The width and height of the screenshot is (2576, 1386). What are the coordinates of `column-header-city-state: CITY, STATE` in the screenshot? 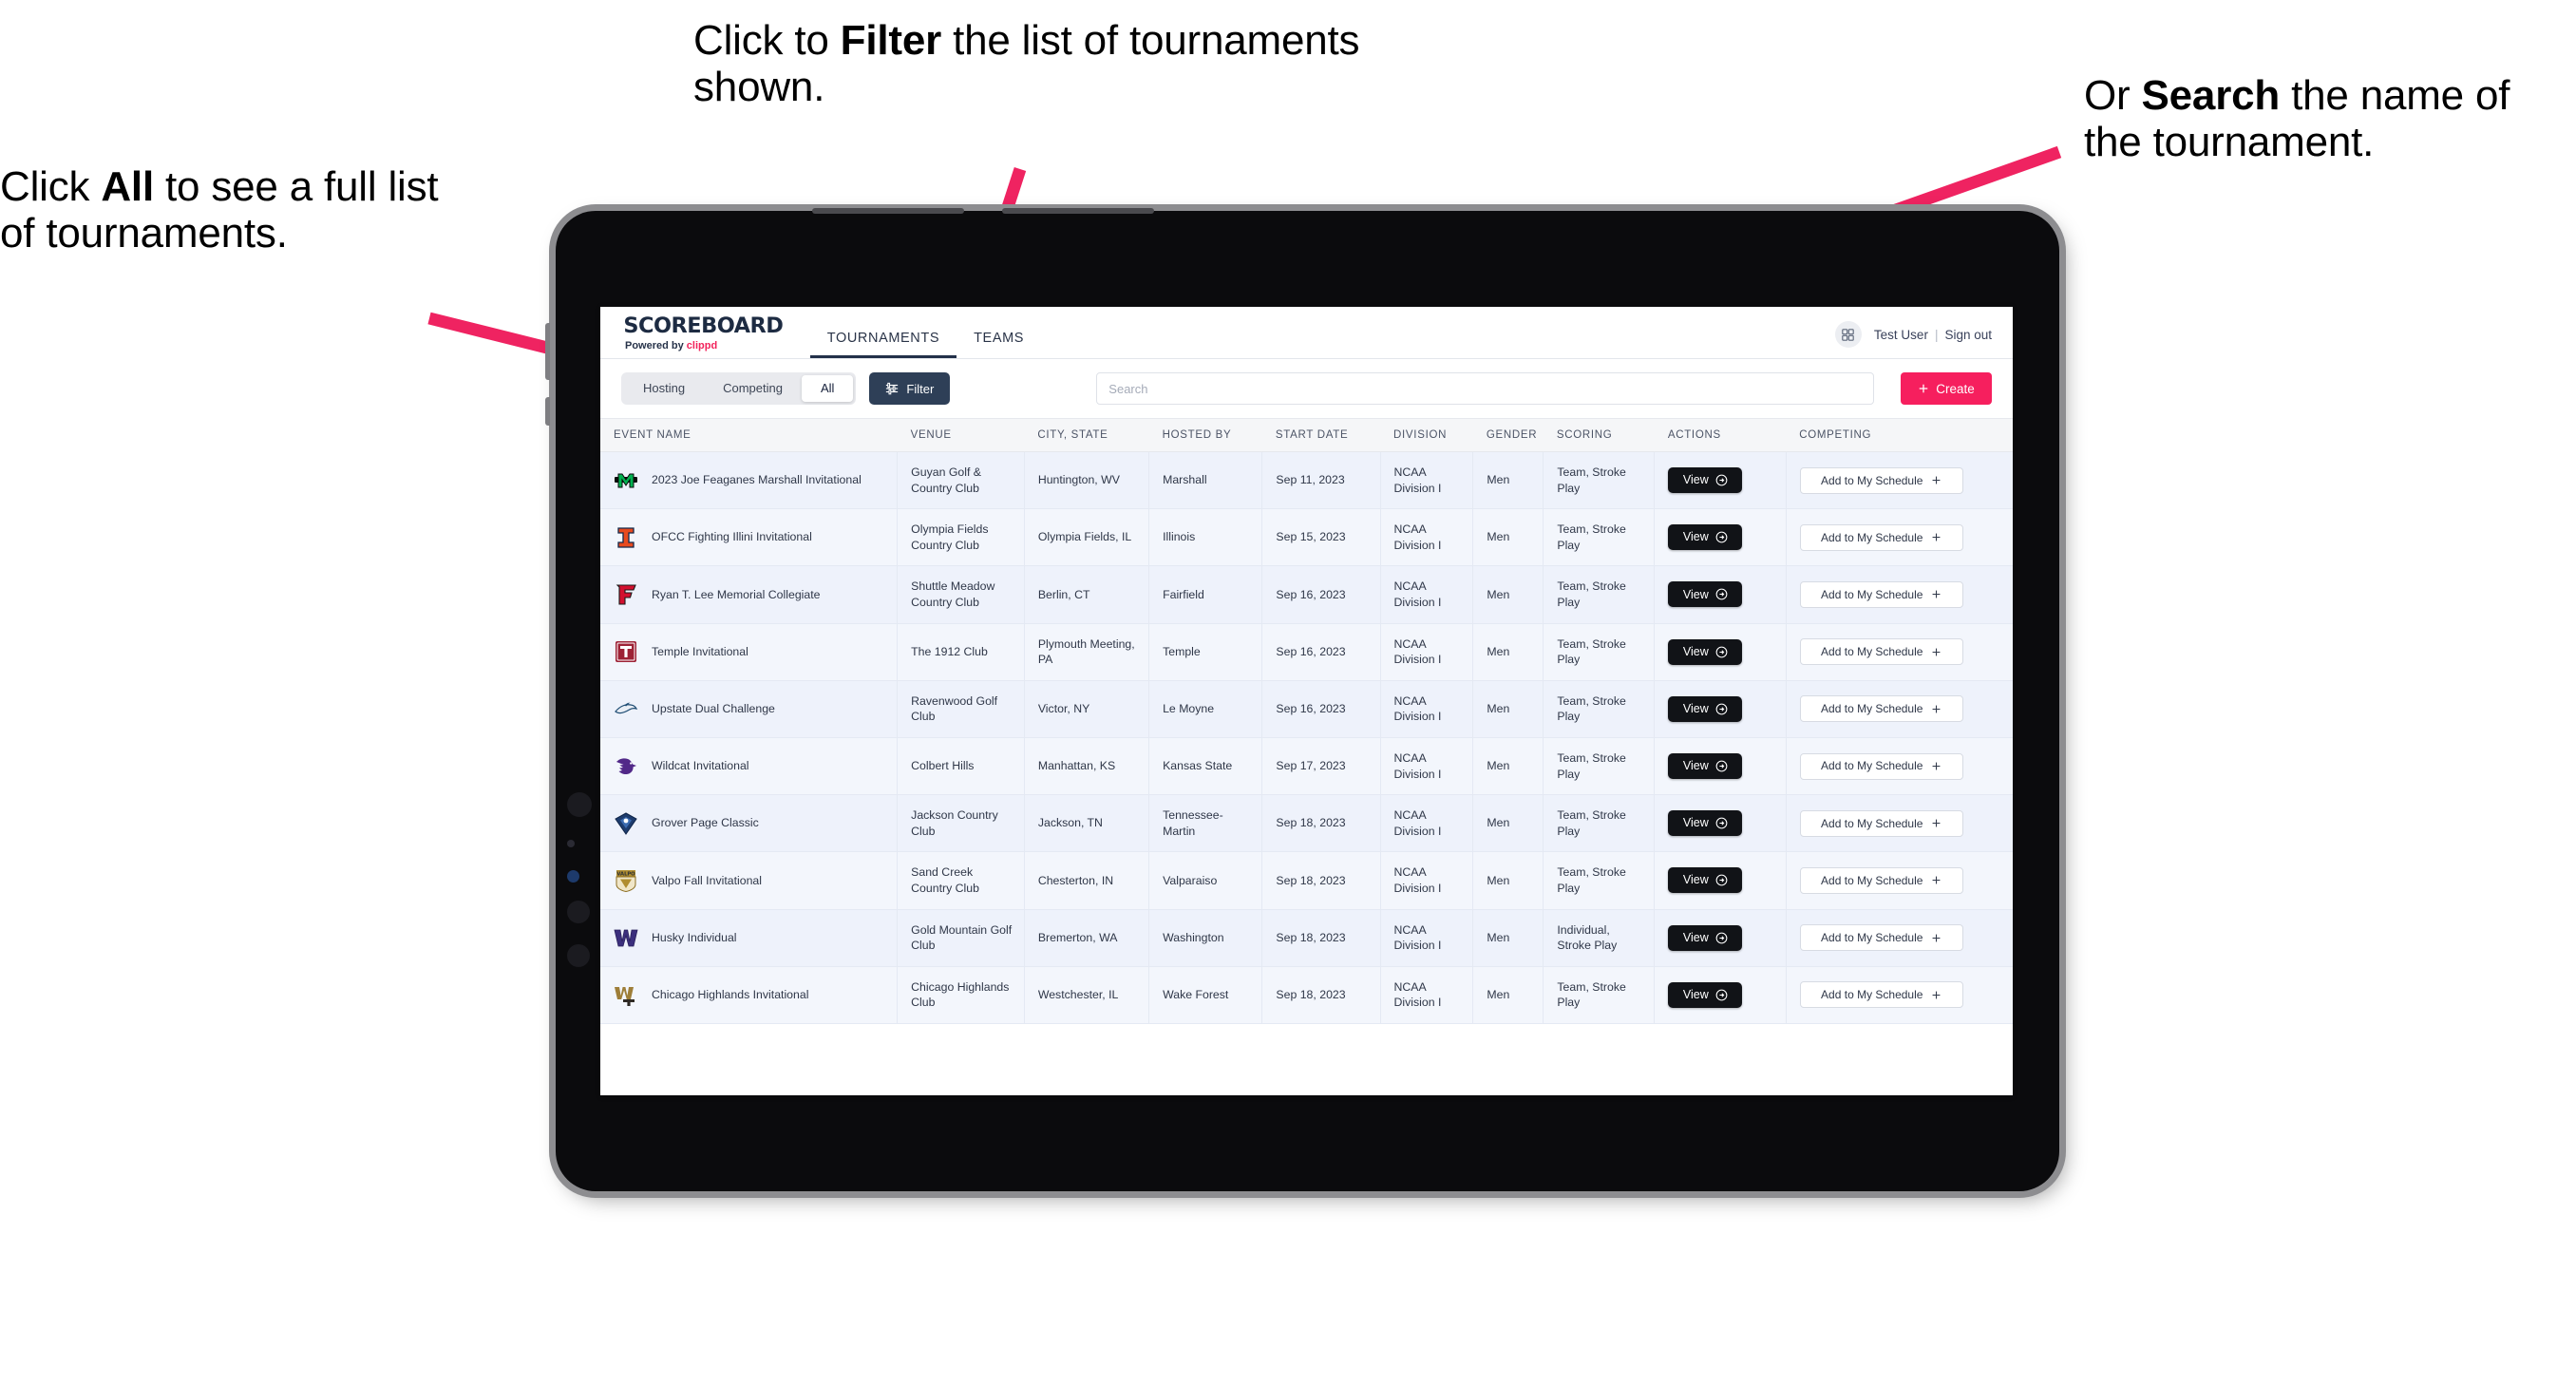 It's located at (1086, 435).